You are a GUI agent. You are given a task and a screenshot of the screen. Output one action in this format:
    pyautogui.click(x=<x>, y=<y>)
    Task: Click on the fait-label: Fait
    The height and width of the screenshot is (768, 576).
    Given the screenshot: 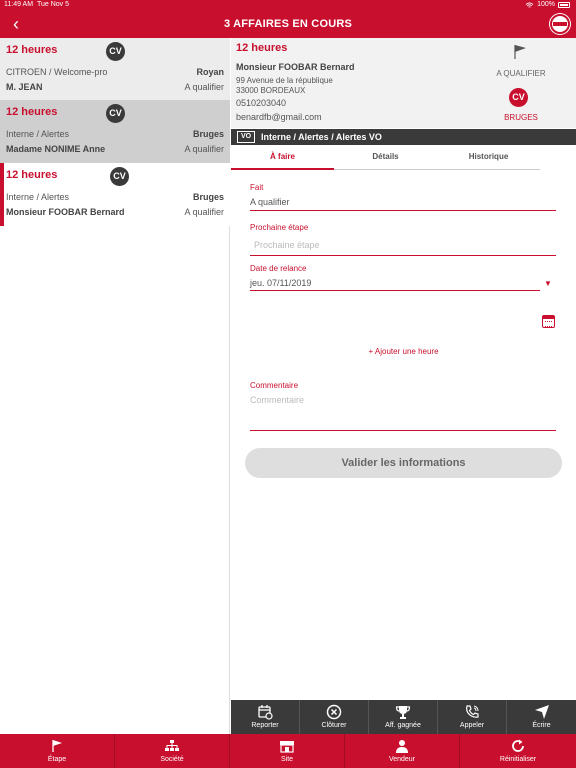 What is the action you would take?
    pyautogui.click(x=257, y=187)
    